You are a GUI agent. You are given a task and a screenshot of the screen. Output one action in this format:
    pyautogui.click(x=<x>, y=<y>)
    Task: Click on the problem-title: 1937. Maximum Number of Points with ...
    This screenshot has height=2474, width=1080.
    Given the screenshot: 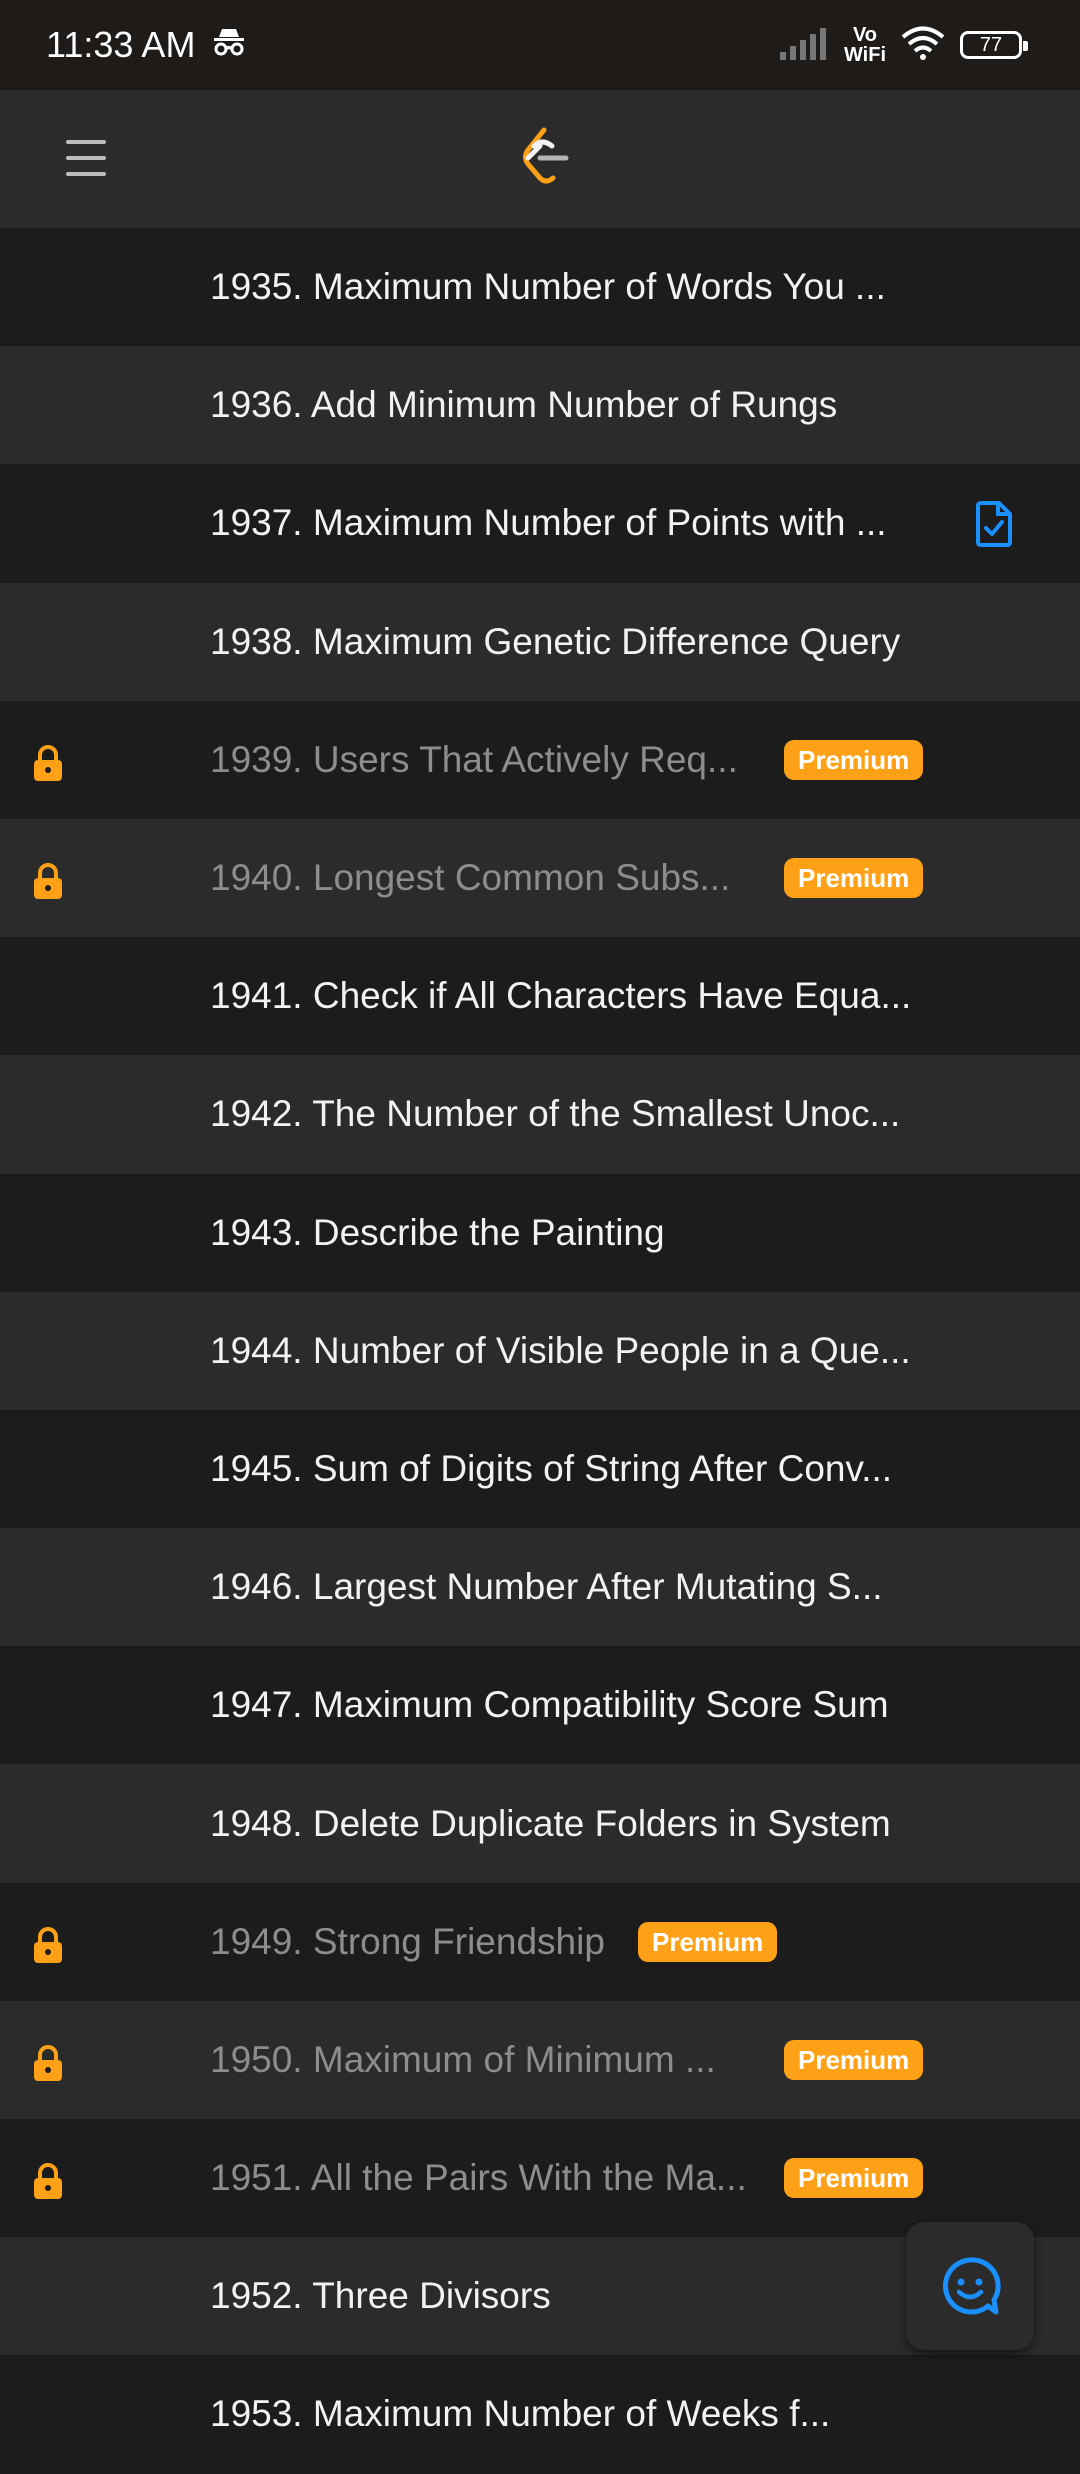 What is the action you would take?
    pyautogui.click(x=548, y=523)
    